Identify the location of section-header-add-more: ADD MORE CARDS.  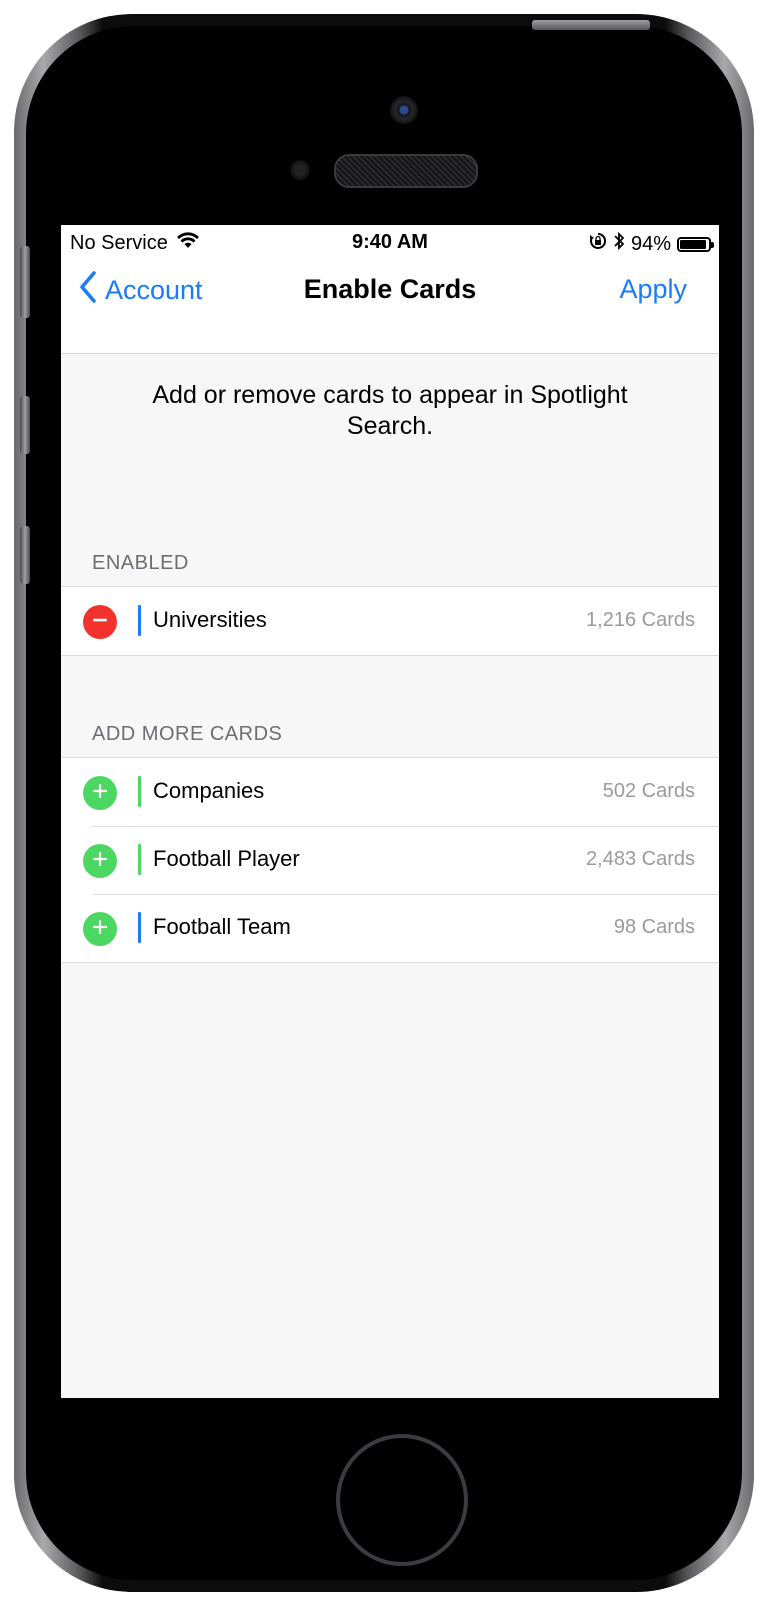
(187, 734).